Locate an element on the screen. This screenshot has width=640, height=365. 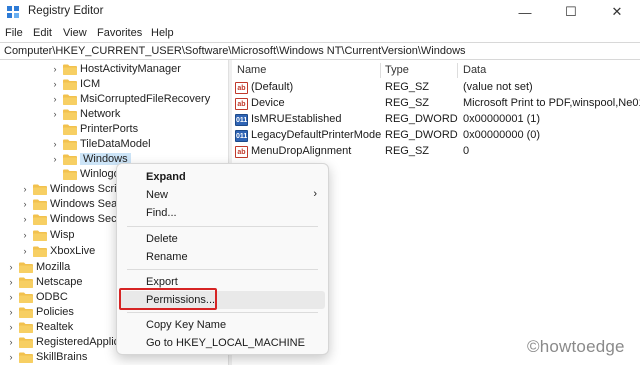
tree-node-label: SkillBrains is located at coordinates (62, 357).